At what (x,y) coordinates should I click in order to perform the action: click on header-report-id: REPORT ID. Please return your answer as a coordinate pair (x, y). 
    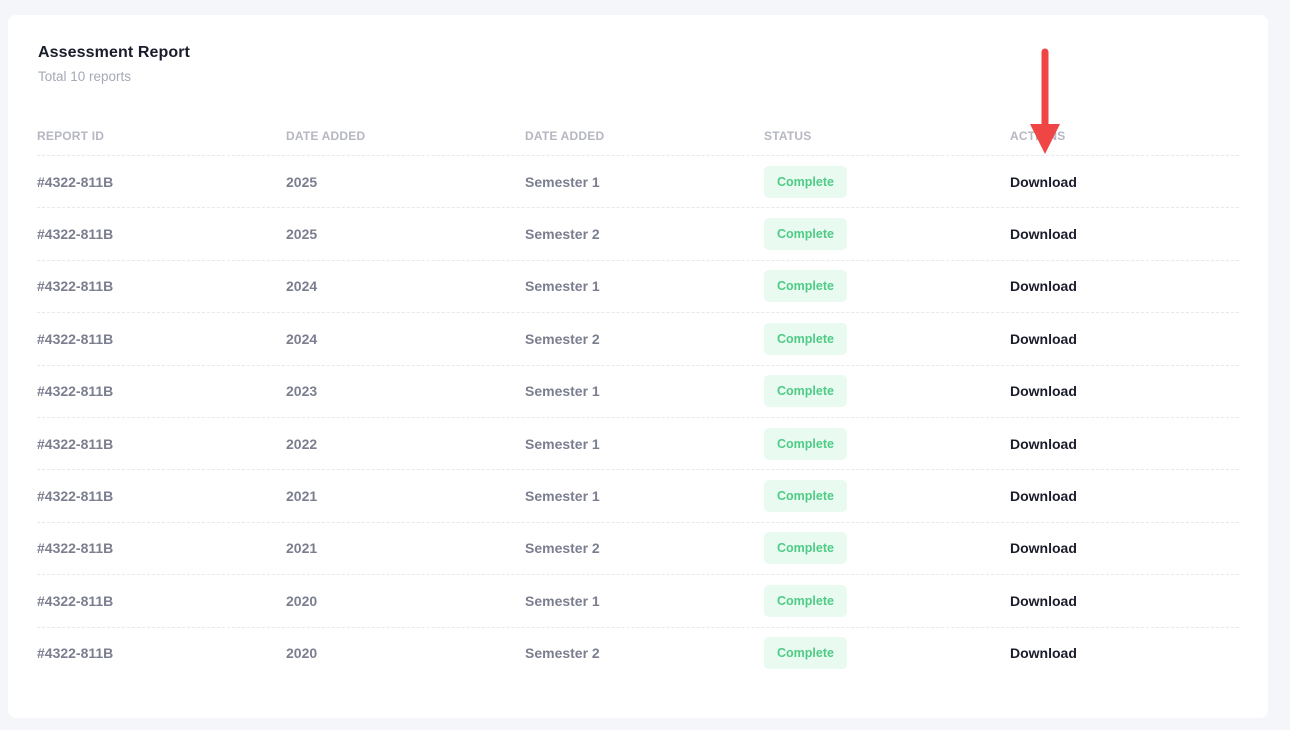
    Looking at the image, I should click on (71, 136).